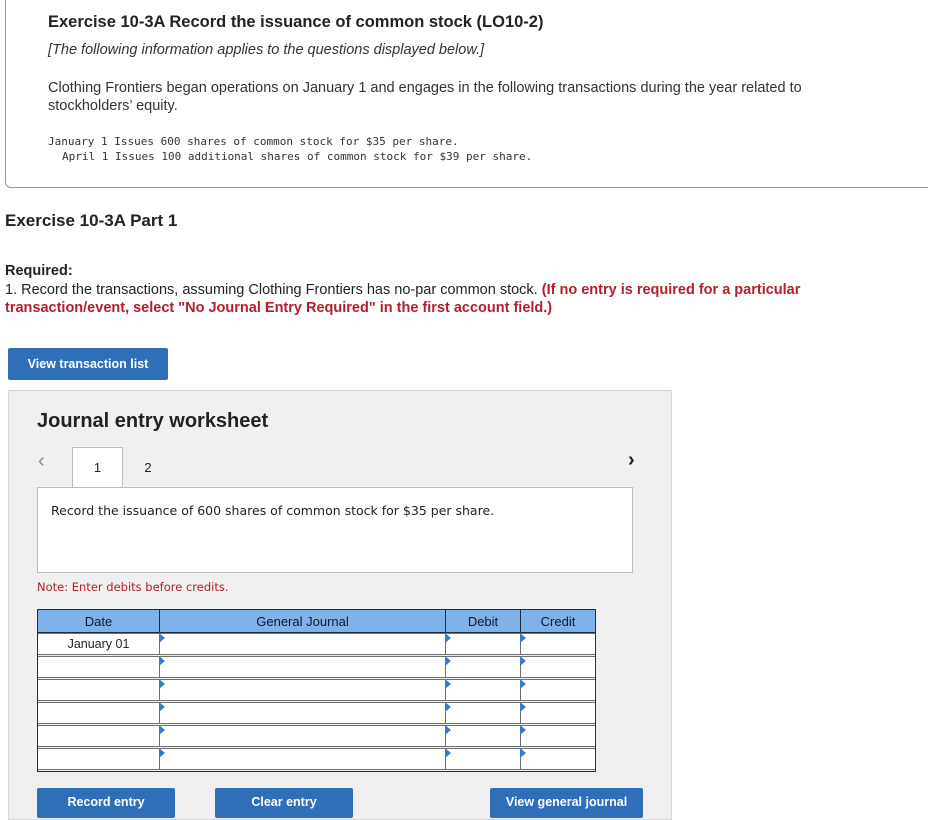  Describe the element at coordinates (88, 364) in the screenshot. I see `view-transaction-list-button: View transaction list` at that location.